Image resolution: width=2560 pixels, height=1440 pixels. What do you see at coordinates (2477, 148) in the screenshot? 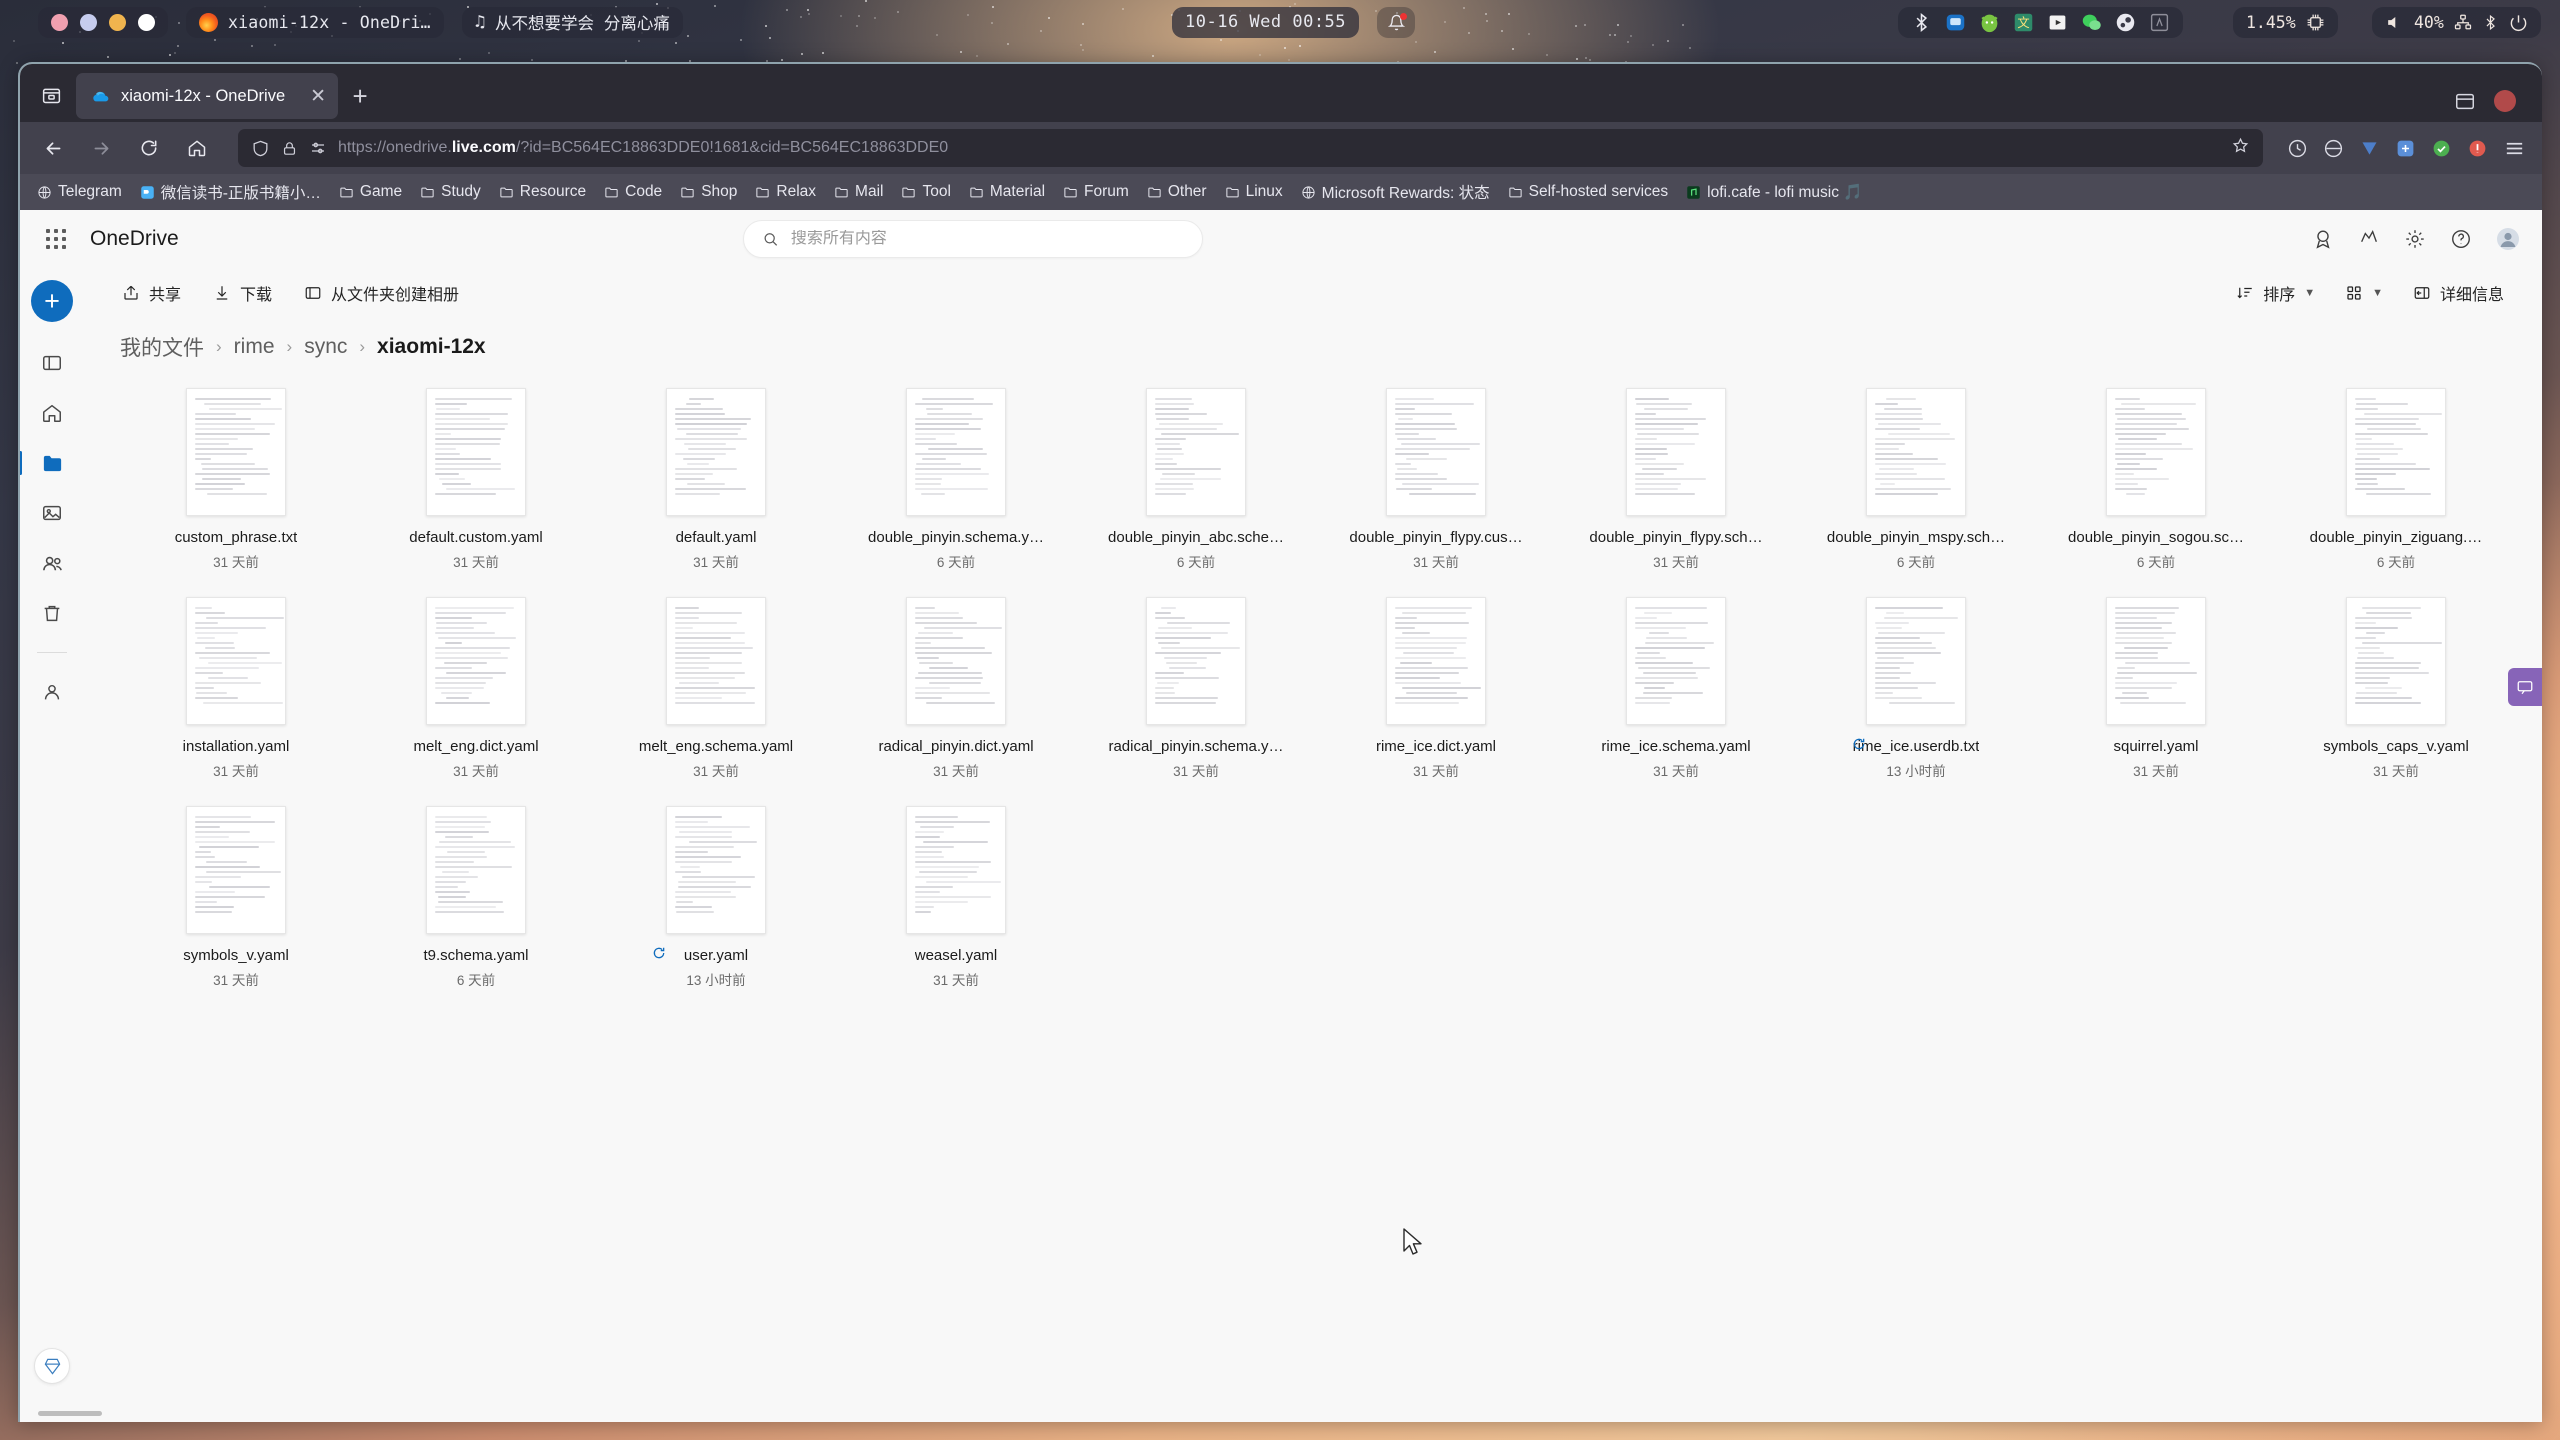
I see `extension-red-icon` at bounding box center [2477, 148].